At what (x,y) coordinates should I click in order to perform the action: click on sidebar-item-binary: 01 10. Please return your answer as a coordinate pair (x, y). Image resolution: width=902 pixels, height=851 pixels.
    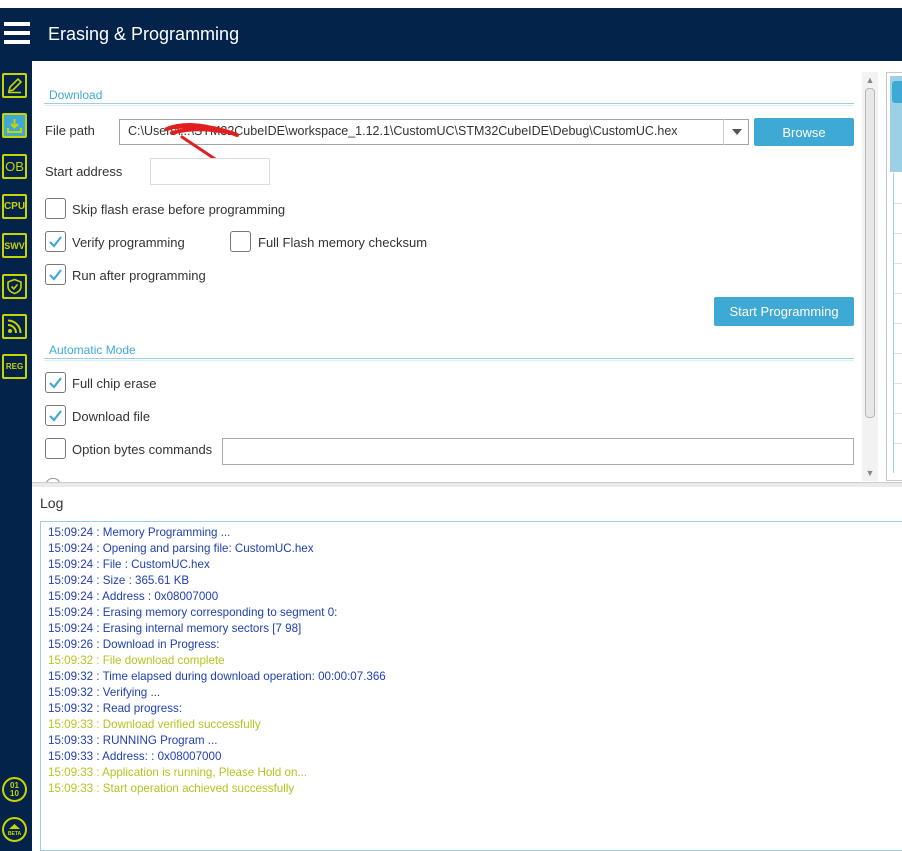
    Looking at the image, I should click on (14, 789).